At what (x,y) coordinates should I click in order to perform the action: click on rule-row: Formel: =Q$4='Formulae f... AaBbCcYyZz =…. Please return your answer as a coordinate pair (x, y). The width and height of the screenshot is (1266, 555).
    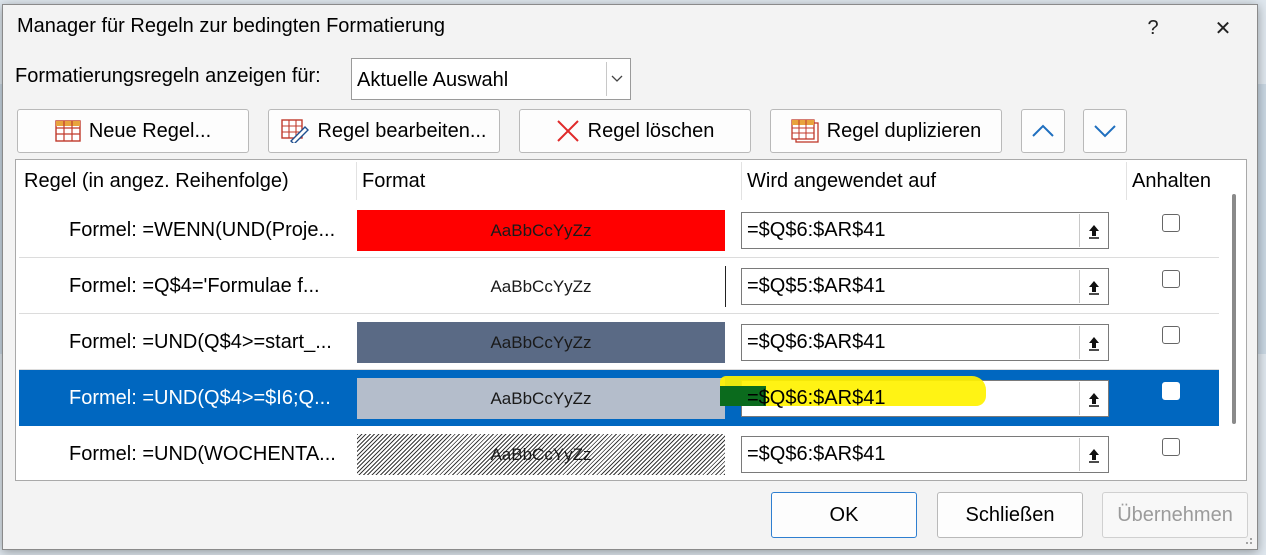
    Looking at the image, I should click on (619, 286).